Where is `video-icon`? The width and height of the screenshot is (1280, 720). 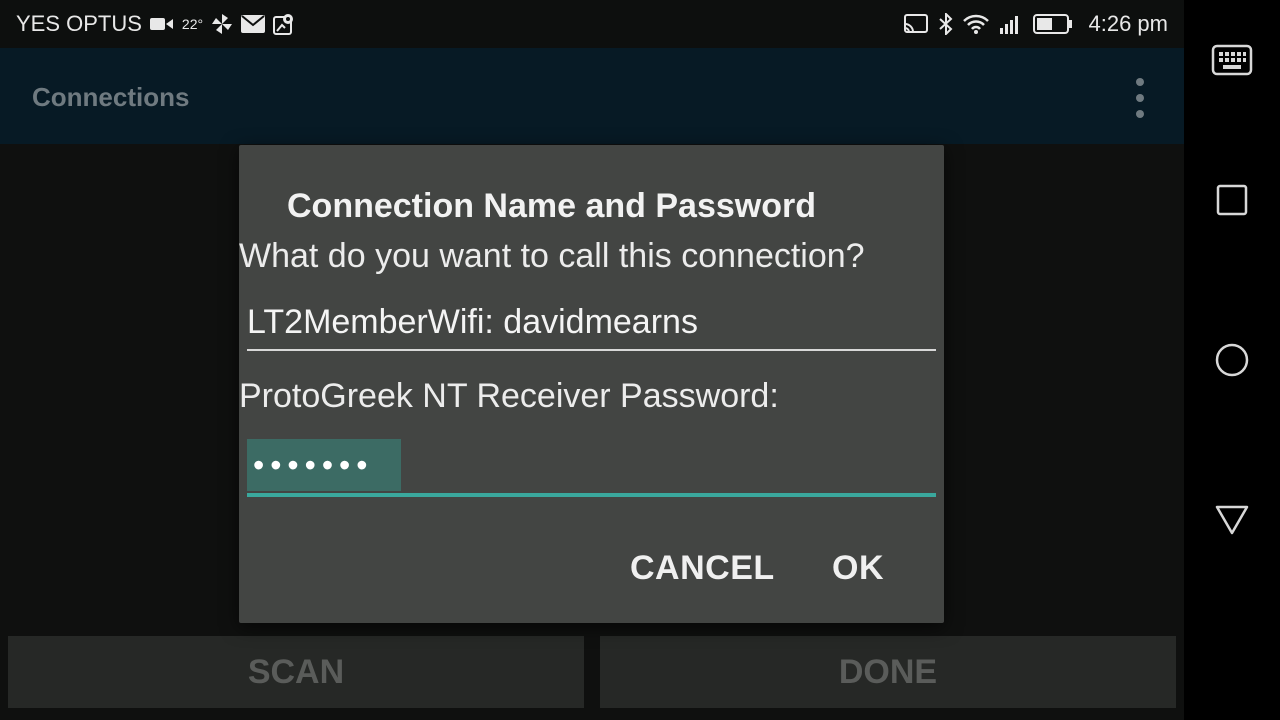 video-icon is located at coordinates (161, 24).